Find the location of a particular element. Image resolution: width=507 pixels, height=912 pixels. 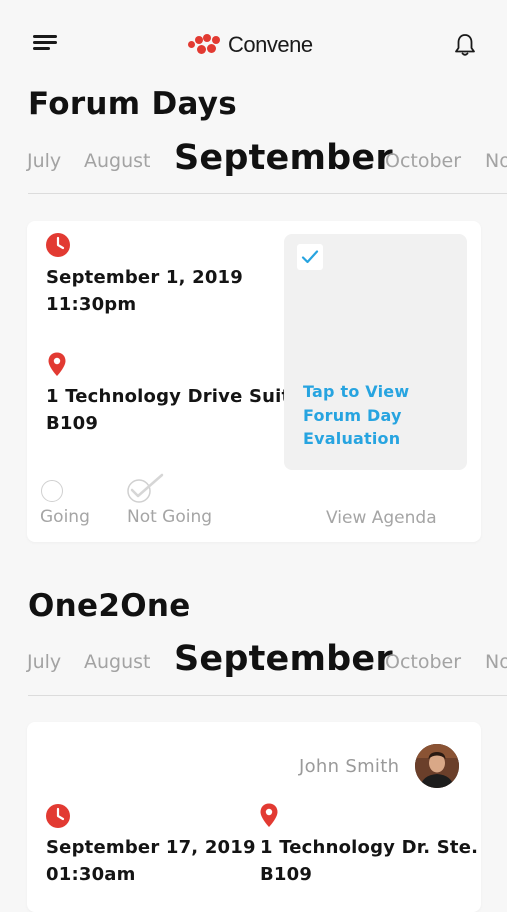

view-agenda-link: View Agenda is located at coordinates (381, 518).